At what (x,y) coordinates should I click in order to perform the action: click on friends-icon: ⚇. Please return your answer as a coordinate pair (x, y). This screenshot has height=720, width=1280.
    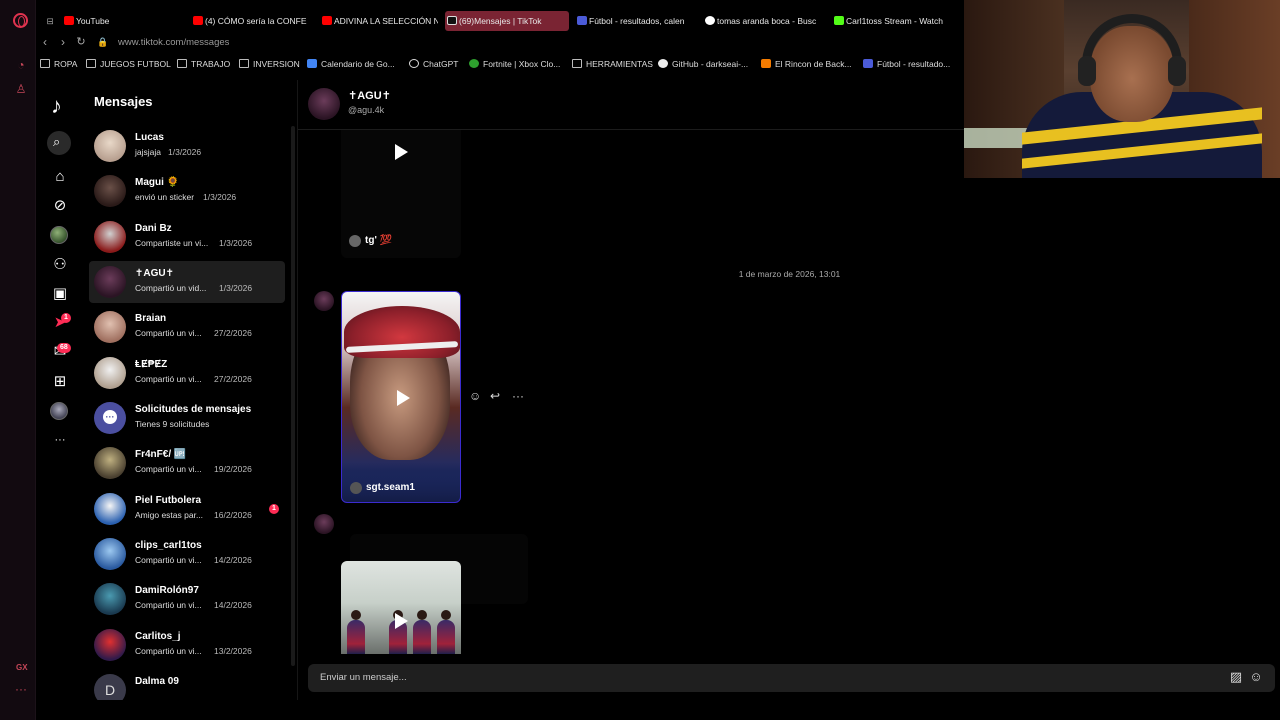
    Looking at the image, I should click on (60, 265).